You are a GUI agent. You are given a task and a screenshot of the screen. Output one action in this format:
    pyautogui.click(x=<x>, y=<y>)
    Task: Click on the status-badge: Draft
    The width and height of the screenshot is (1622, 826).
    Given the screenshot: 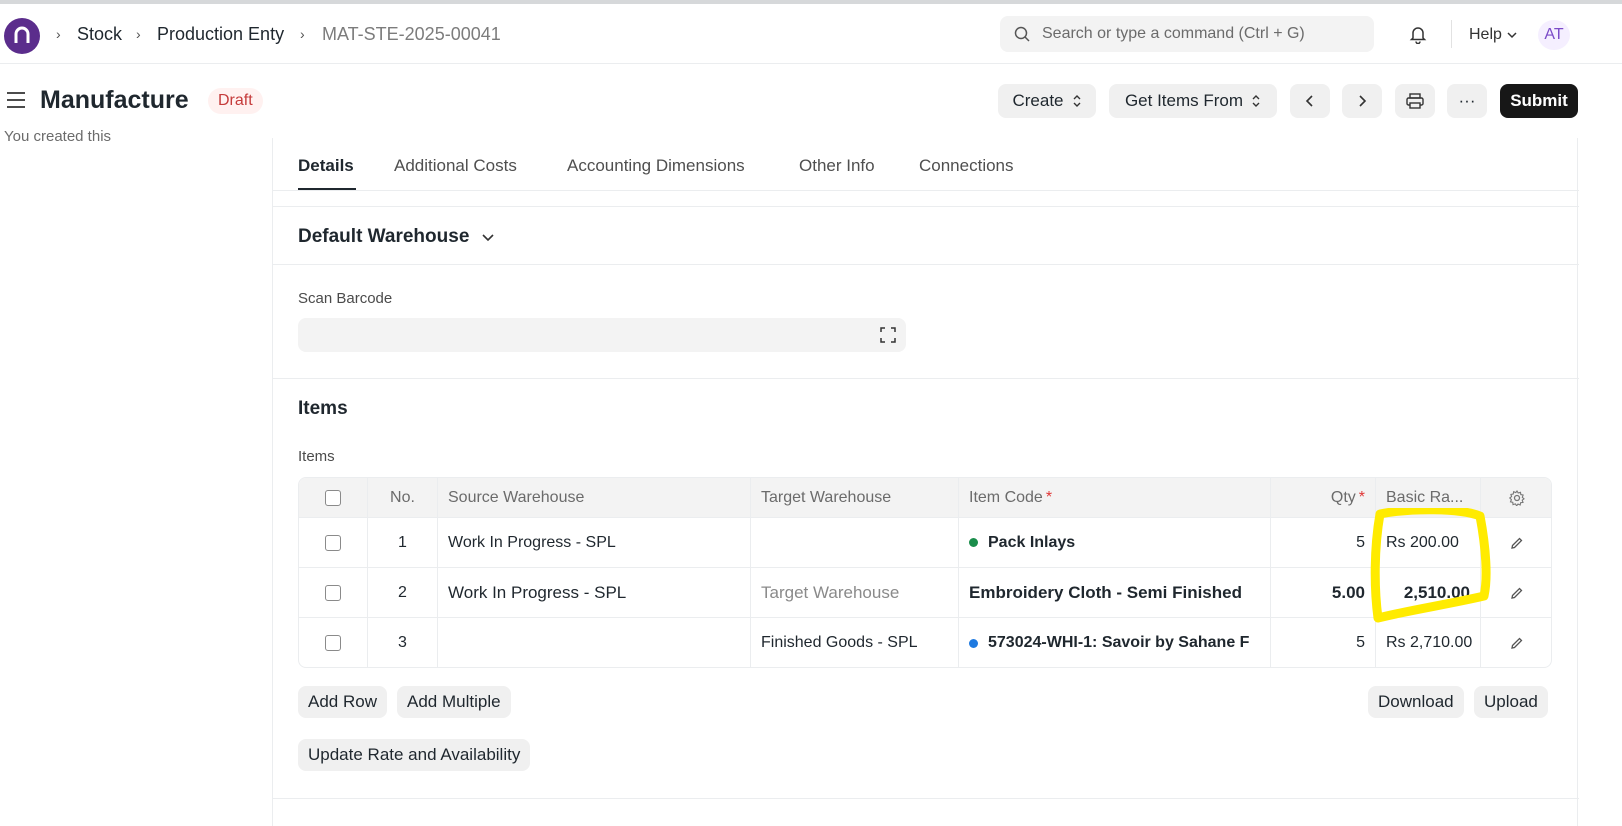 What is the action you would take?
    pyautogui.click(x=235, y=101)
    